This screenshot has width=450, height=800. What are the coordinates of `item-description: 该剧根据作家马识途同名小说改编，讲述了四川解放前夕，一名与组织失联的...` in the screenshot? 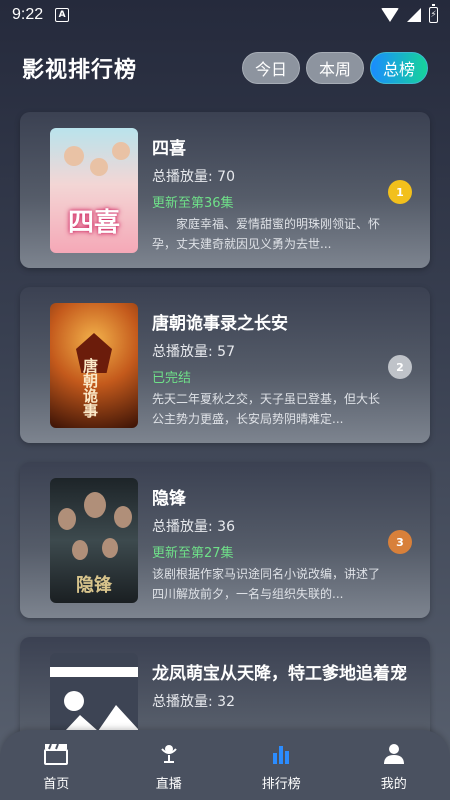 It's located at (266, 584).